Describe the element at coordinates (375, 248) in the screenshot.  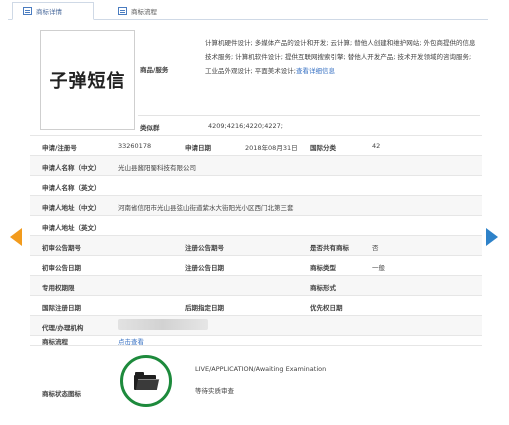
I see `shared-value: 否` at that location.